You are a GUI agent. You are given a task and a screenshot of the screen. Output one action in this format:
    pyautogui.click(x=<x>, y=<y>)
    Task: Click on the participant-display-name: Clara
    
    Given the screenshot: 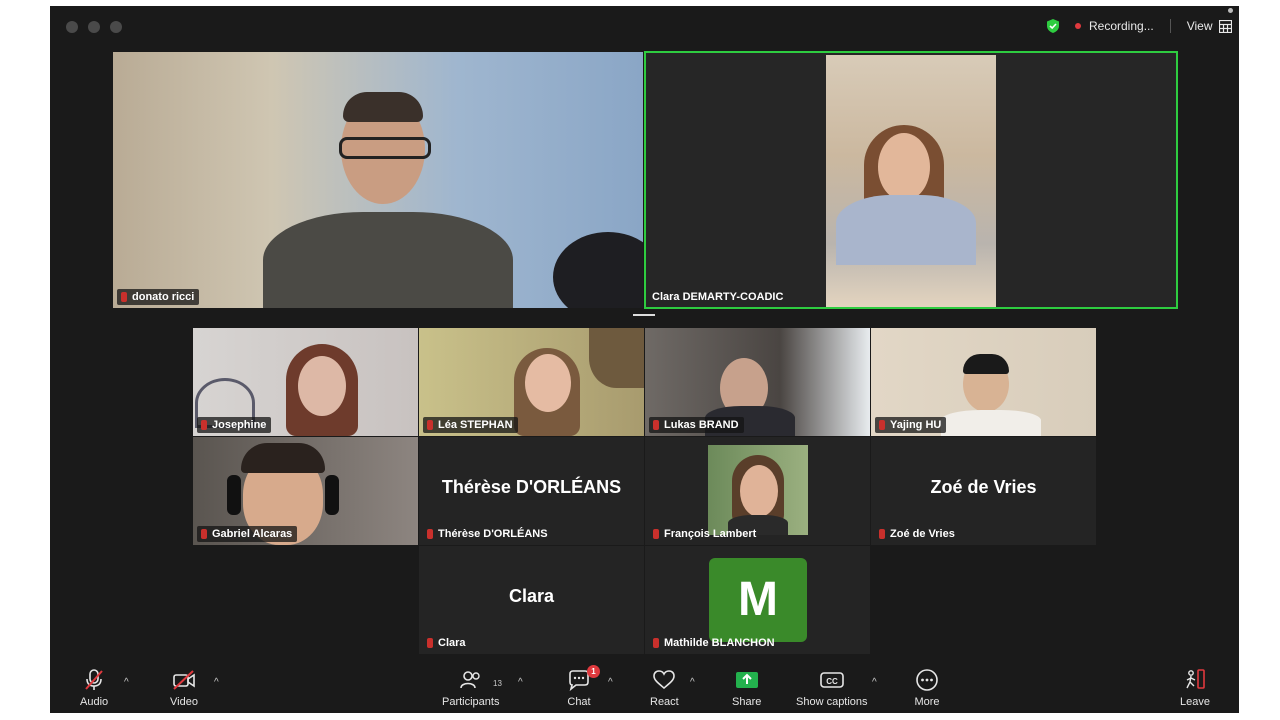 What is the action you would take?
    pyautogui.click(x=531, y=596)
    